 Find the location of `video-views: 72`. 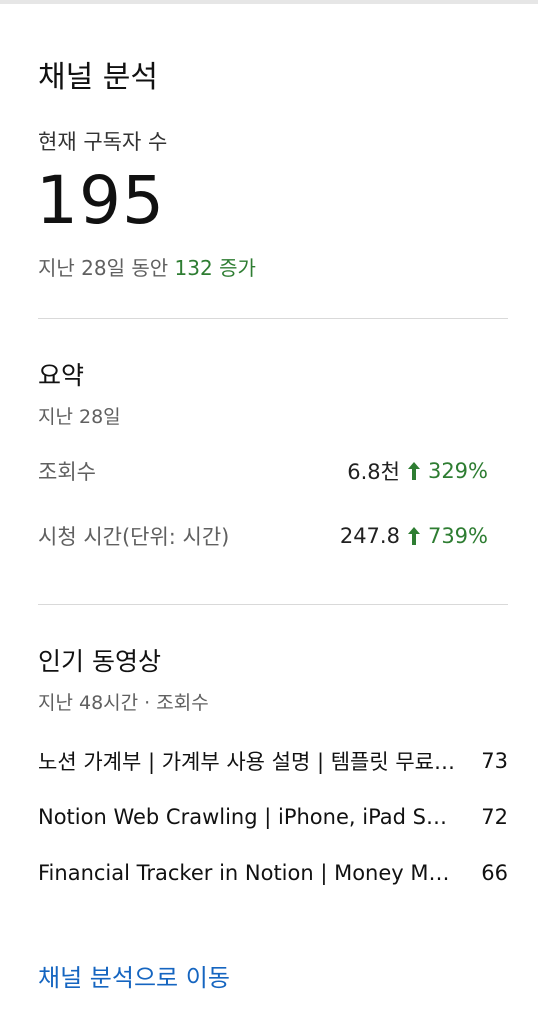

video-views: 72 is located at coordinates (494, 817).